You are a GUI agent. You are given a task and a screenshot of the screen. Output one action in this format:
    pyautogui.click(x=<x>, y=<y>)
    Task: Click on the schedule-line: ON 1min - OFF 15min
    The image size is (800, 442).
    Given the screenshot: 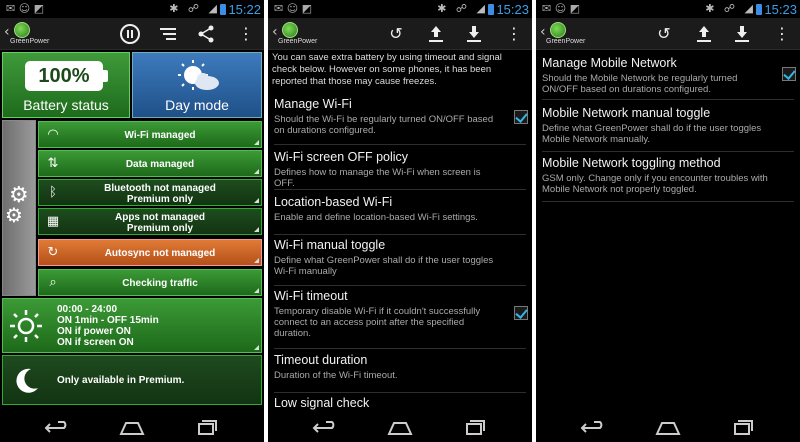 What is the action you would take?
    pyautogui.click(x=108, y=320)
    